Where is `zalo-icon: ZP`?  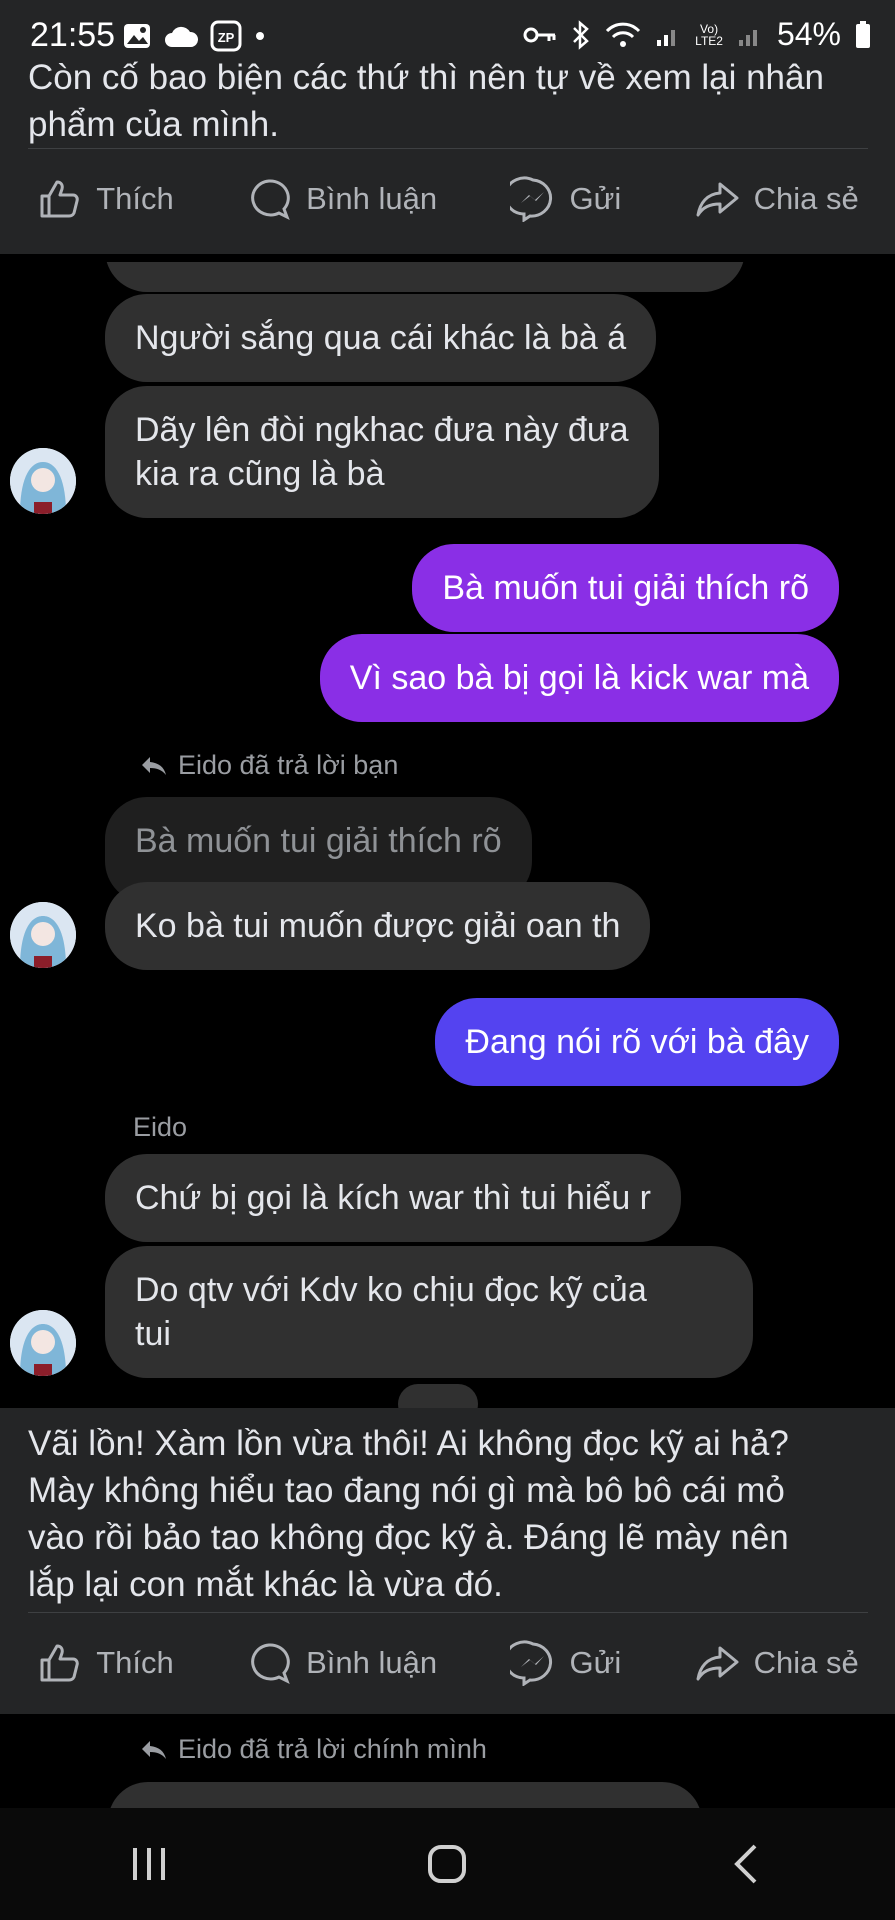 zalo-icon: ZP is located at coordinates (226, 36).